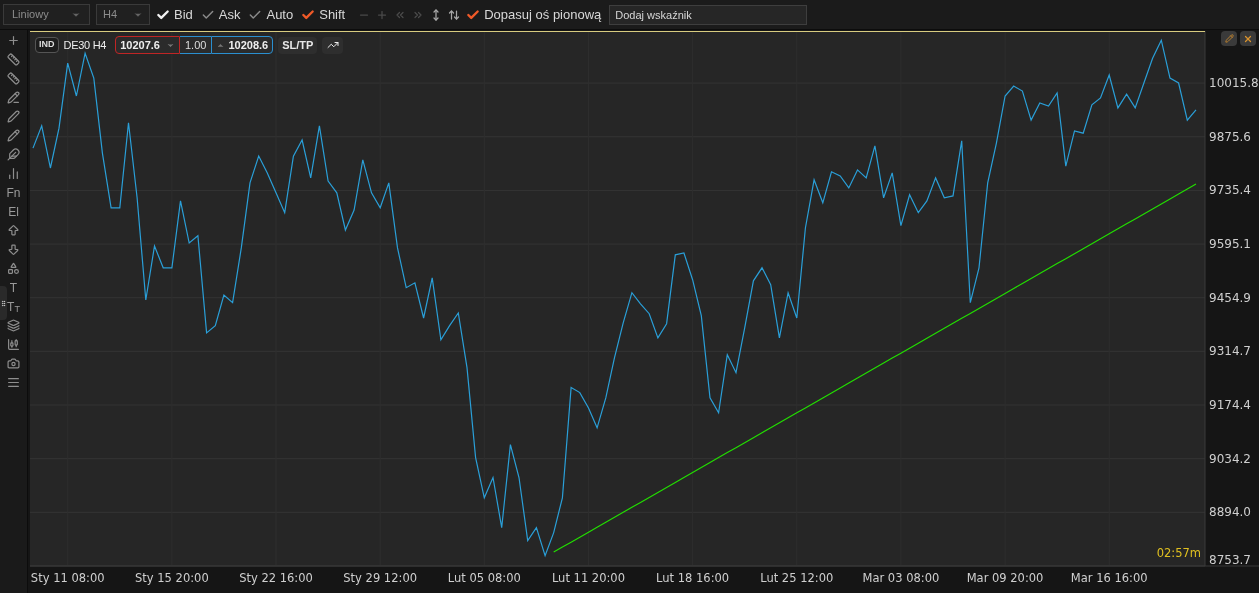 This screenshot has height=593, width=1259. What do you see at coordinates (13, 154) in the screenshot?
I see `feather-icon` at bounding box center [13, 154].